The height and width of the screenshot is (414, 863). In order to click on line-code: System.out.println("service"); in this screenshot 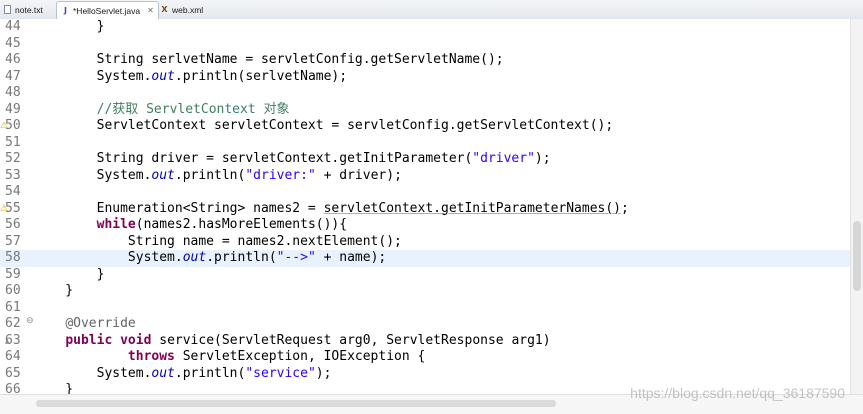, I will do `click(183, 373)`.